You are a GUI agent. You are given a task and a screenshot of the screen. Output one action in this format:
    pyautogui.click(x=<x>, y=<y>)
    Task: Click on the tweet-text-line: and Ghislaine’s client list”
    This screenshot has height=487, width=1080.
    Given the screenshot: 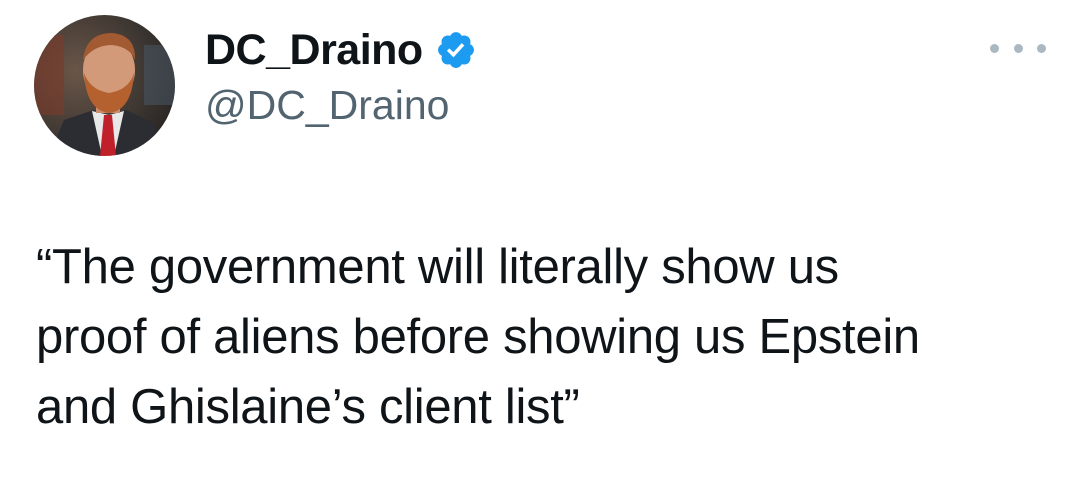 What is the action you would take?
    pyautogui.click(x=308, y=407)
    